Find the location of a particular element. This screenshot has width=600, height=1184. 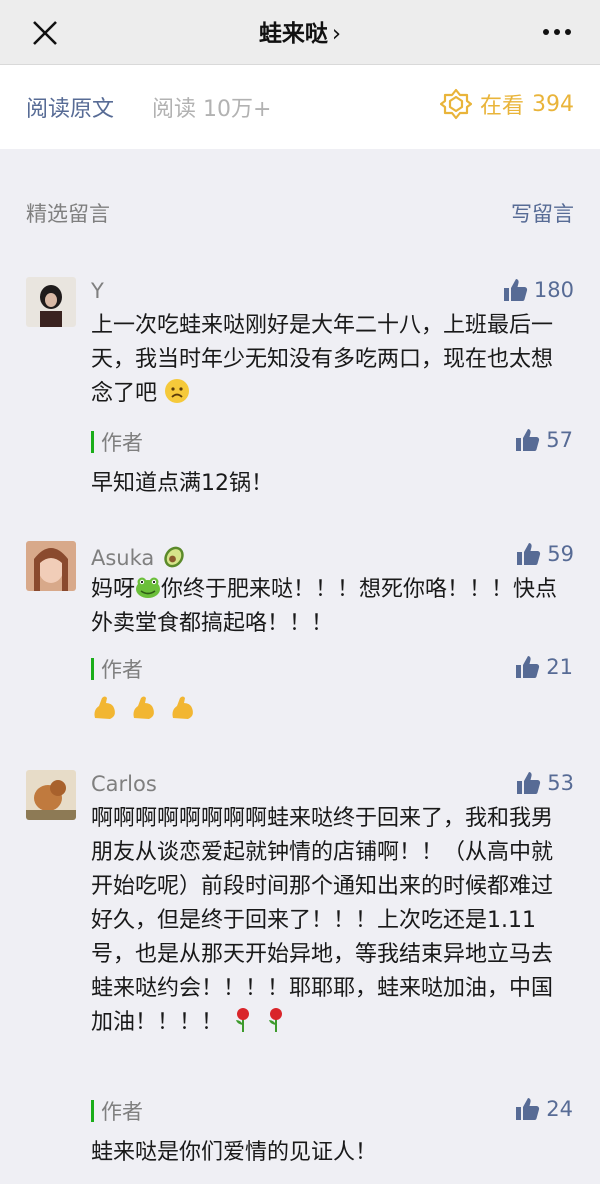

account-title: 蛙来哒 › is located at coordinates (300, 31).